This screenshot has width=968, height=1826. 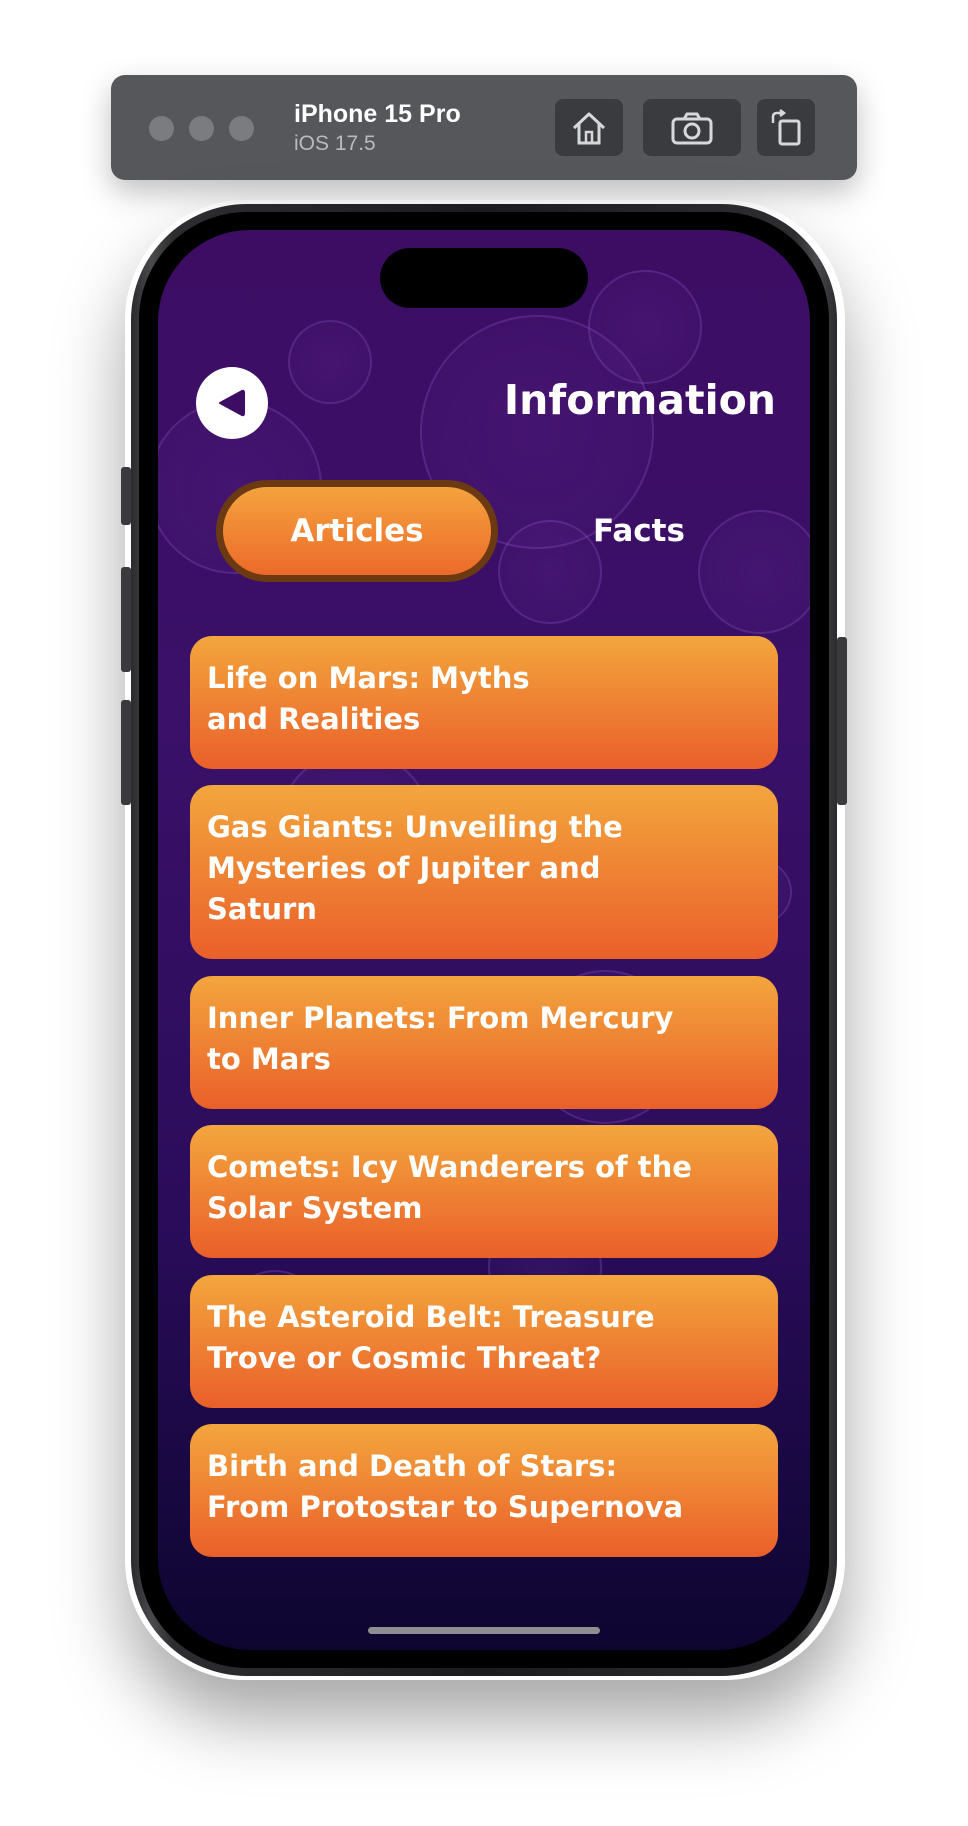 I want to click on rotate-button, so click(x=786, y=127).